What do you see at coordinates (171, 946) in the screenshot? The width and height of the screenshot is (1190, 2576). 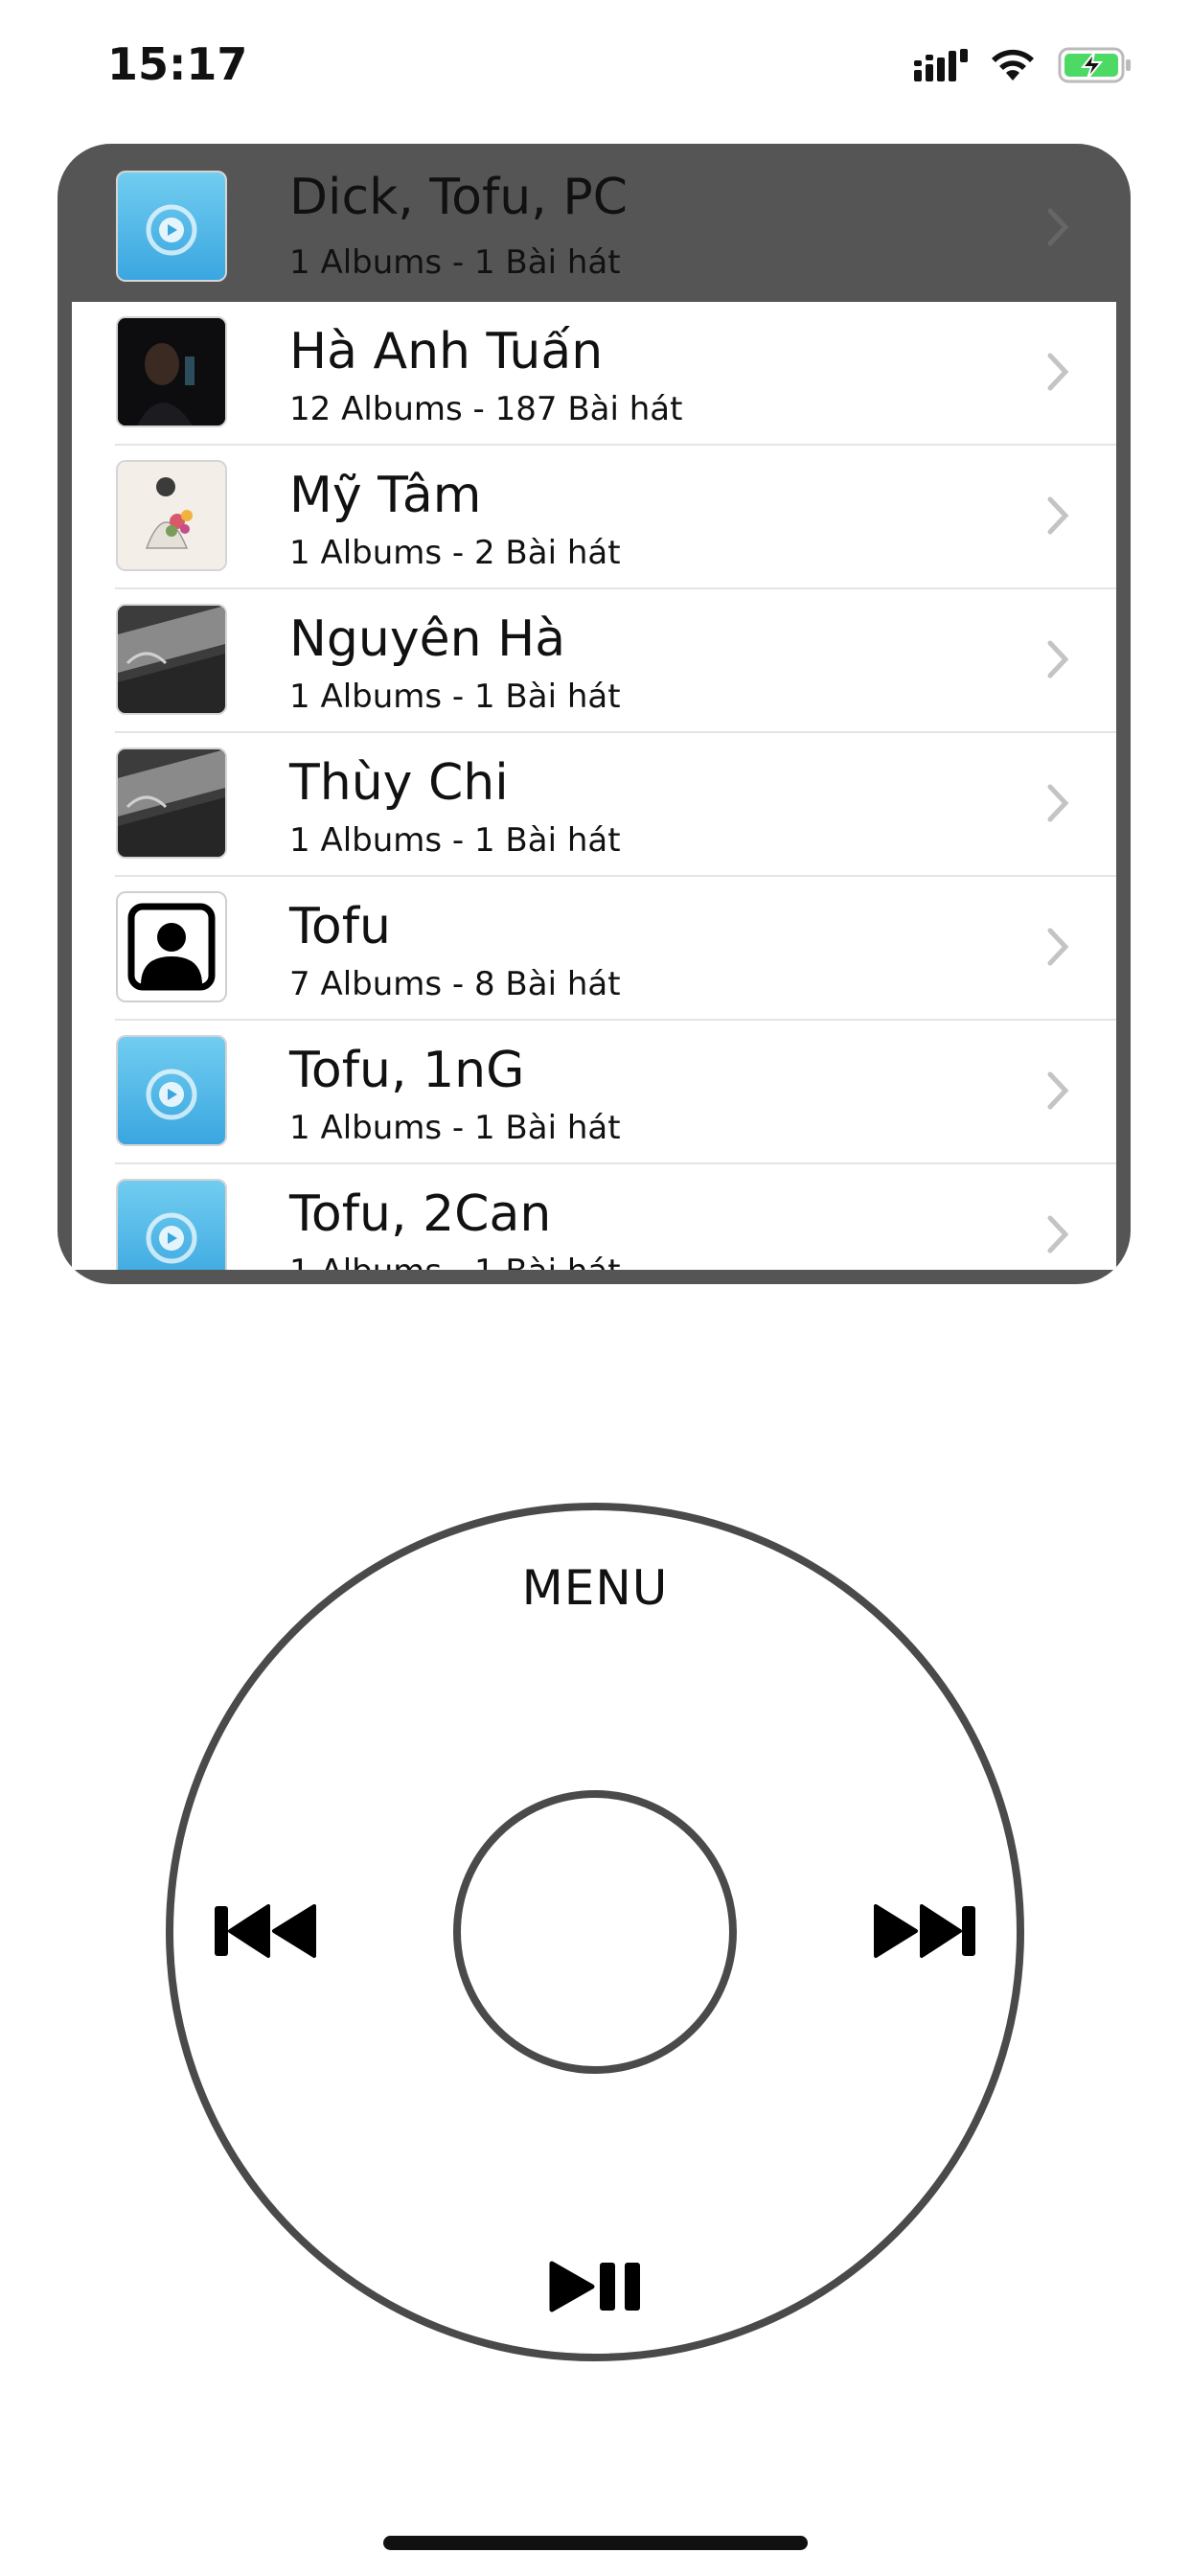 I see `person-placeholder-icon` at bounding box center [171, 946].